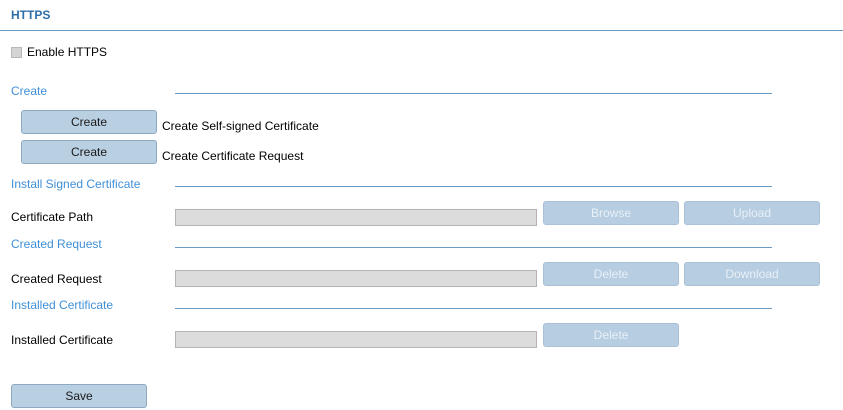 The height and width of the screenshot is (410, 843). I want to click on section-title-created-request: Created Request, so click(56, 244).